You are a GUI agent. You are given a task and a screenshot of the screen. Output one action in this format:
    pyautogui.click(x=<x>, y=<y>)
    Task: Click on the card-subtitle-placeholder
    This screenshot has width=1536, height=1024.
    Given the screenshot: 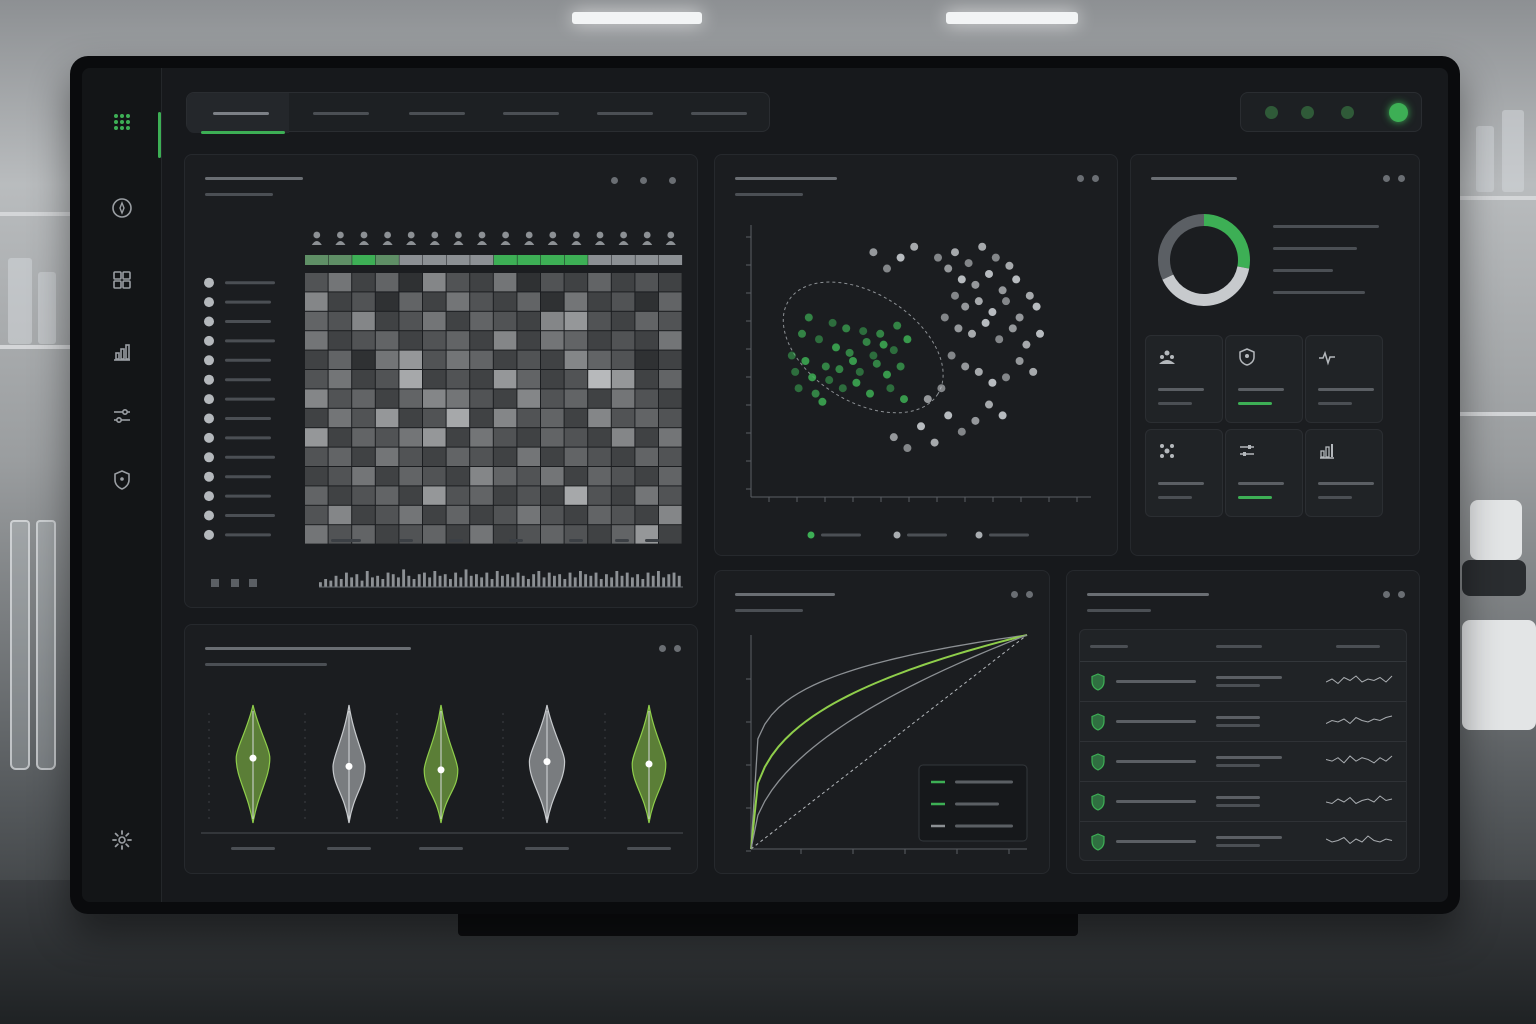 What is the action you would take?
    pyautogui.click(x=1119, y=610)
    